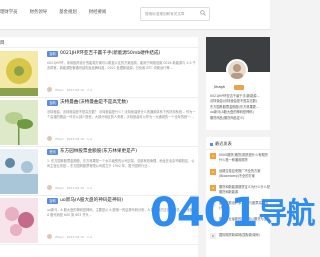 This screenshot has height=257, width=320. I want to click on list-item: 1 0000期货(期货)期货是什么有期货什么是一种通用期货, so click(240, 160).